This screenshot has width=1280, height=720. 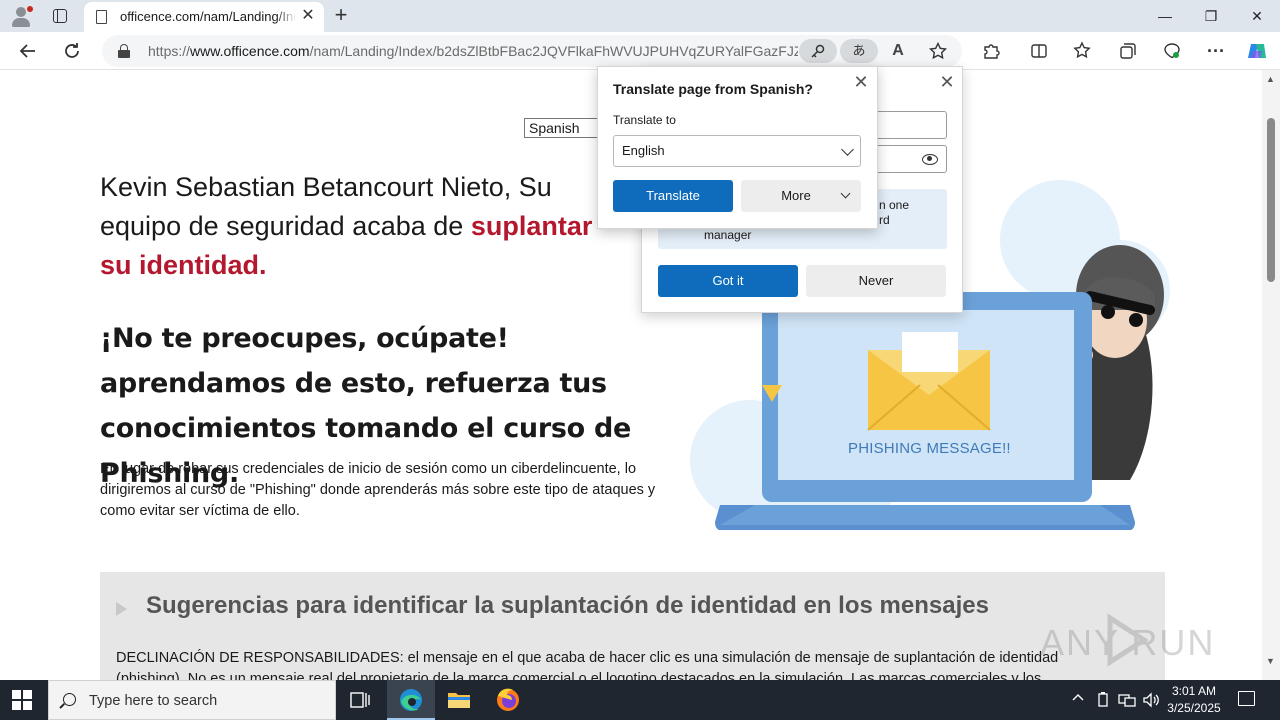 What do you see at coordinates (728, 281) in the screenshot?
I see `got-it-button: Got it` at bounding box center [728, 281].